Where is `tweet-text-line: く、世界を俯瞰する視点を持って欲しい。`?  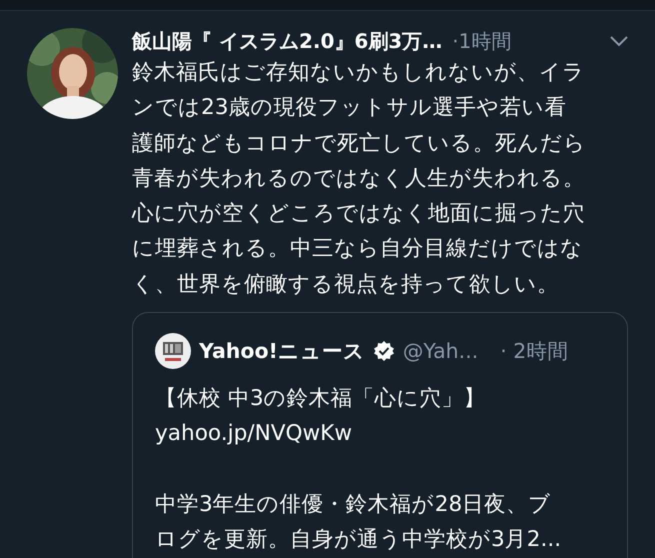
tweet-text-line: く、世界を俯瞰する視点を持って欲しい。 is located at coordinates (346, 284).